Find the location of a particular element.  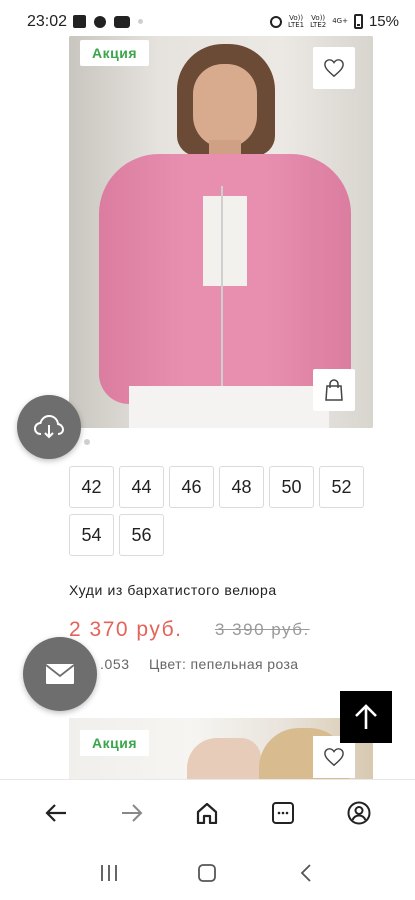

tabs-icon is located at coordinates (283, 812).